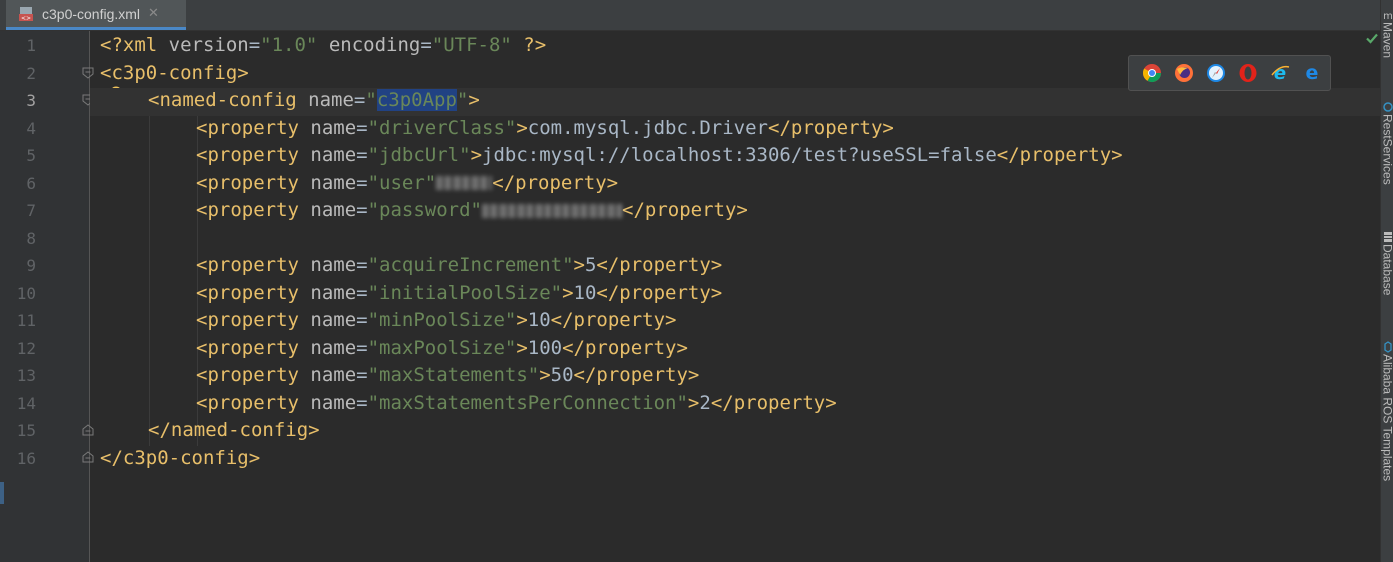  What do you see at coordinates (1388, 345) in the screenshot?
I see `alibaba-cloud-icon` at bounding box center [1388, 345].